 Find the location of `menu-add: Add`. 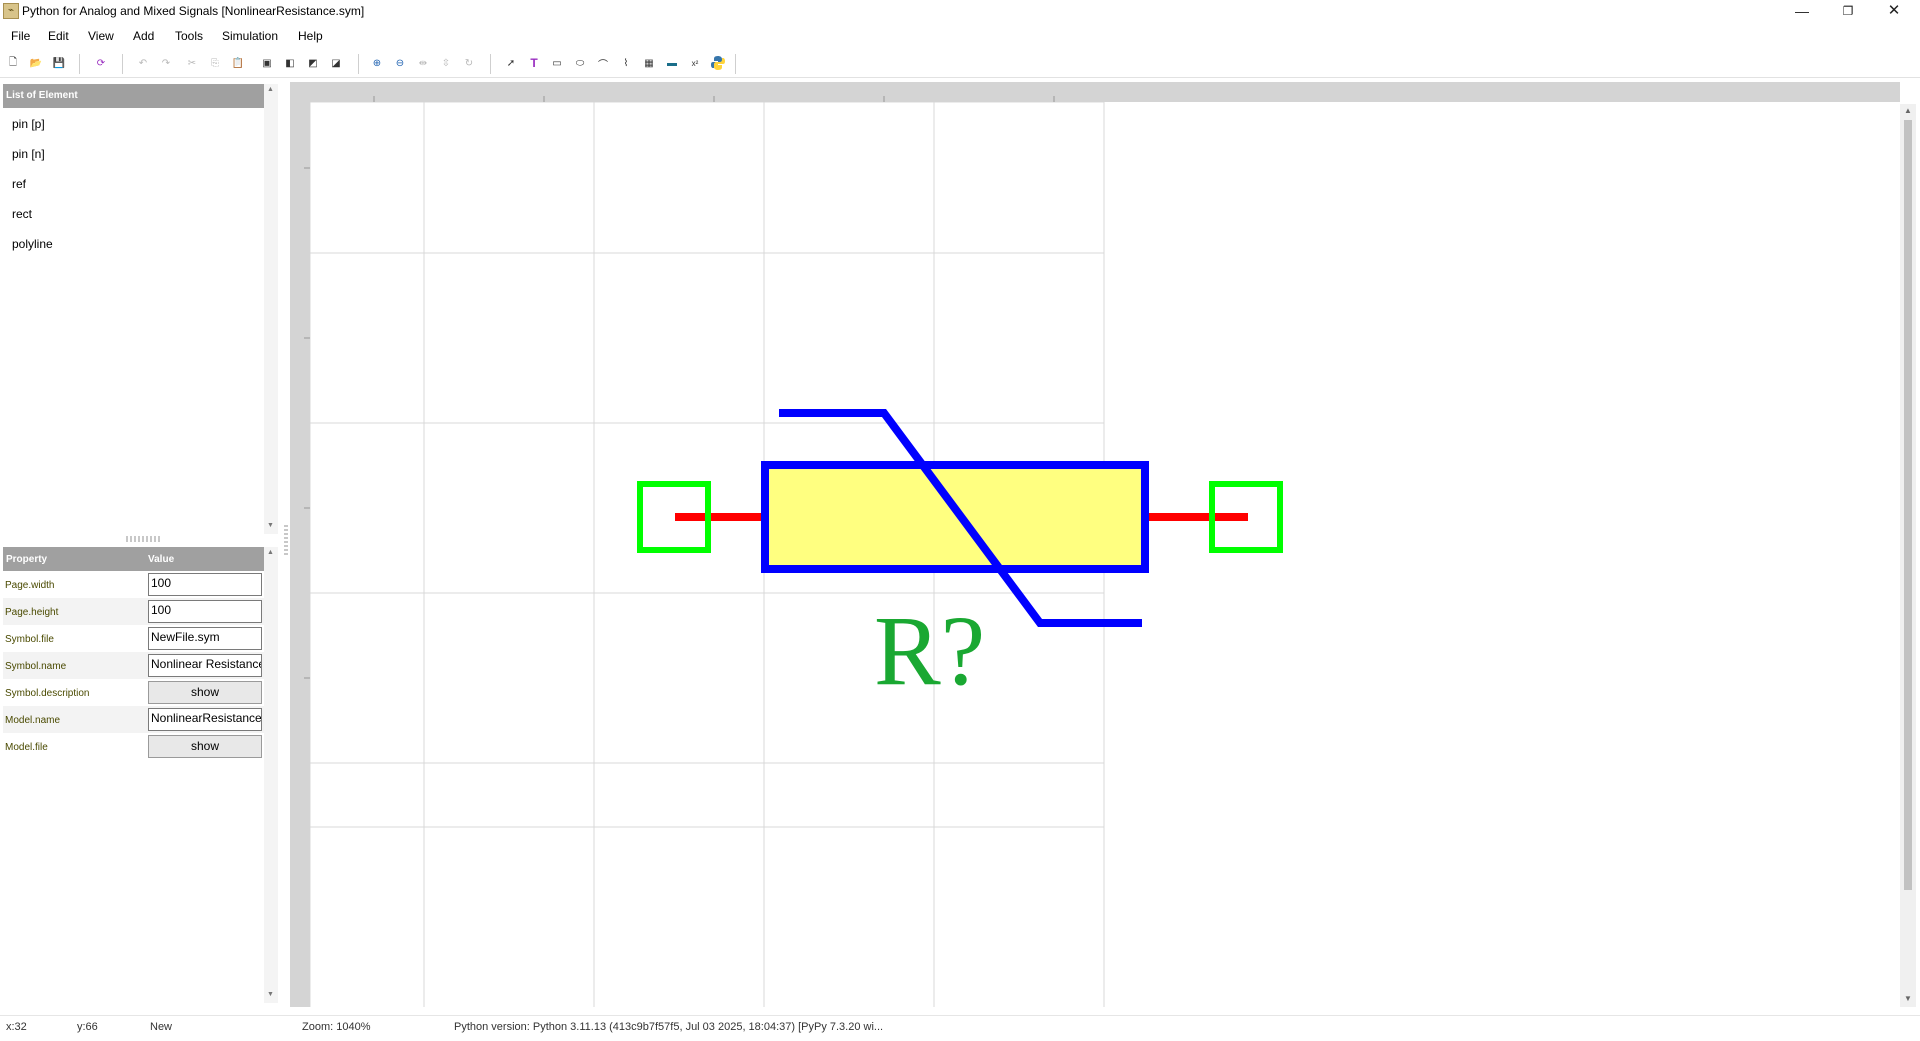

menu-add: Add is located at coordinates (143, 36).